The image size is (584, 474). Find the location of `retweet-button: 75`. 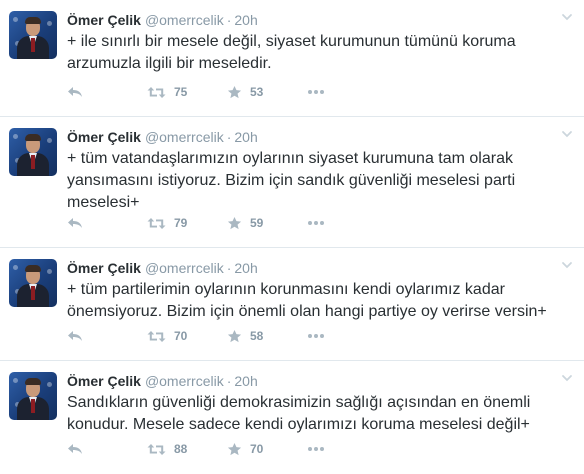

retweet-button: 75 is located at coordinates (167, 92).